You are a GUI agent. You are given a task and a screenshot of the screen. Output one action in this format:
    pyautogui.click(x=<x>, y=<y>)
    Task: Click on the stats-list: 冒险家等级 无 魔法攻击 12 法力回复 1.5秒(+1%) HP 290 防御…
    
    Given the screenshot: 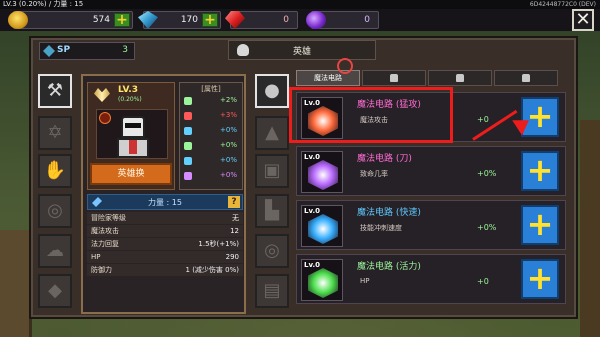 What is the action you would take?
    pyautogui.click(x=165, y=244)
    